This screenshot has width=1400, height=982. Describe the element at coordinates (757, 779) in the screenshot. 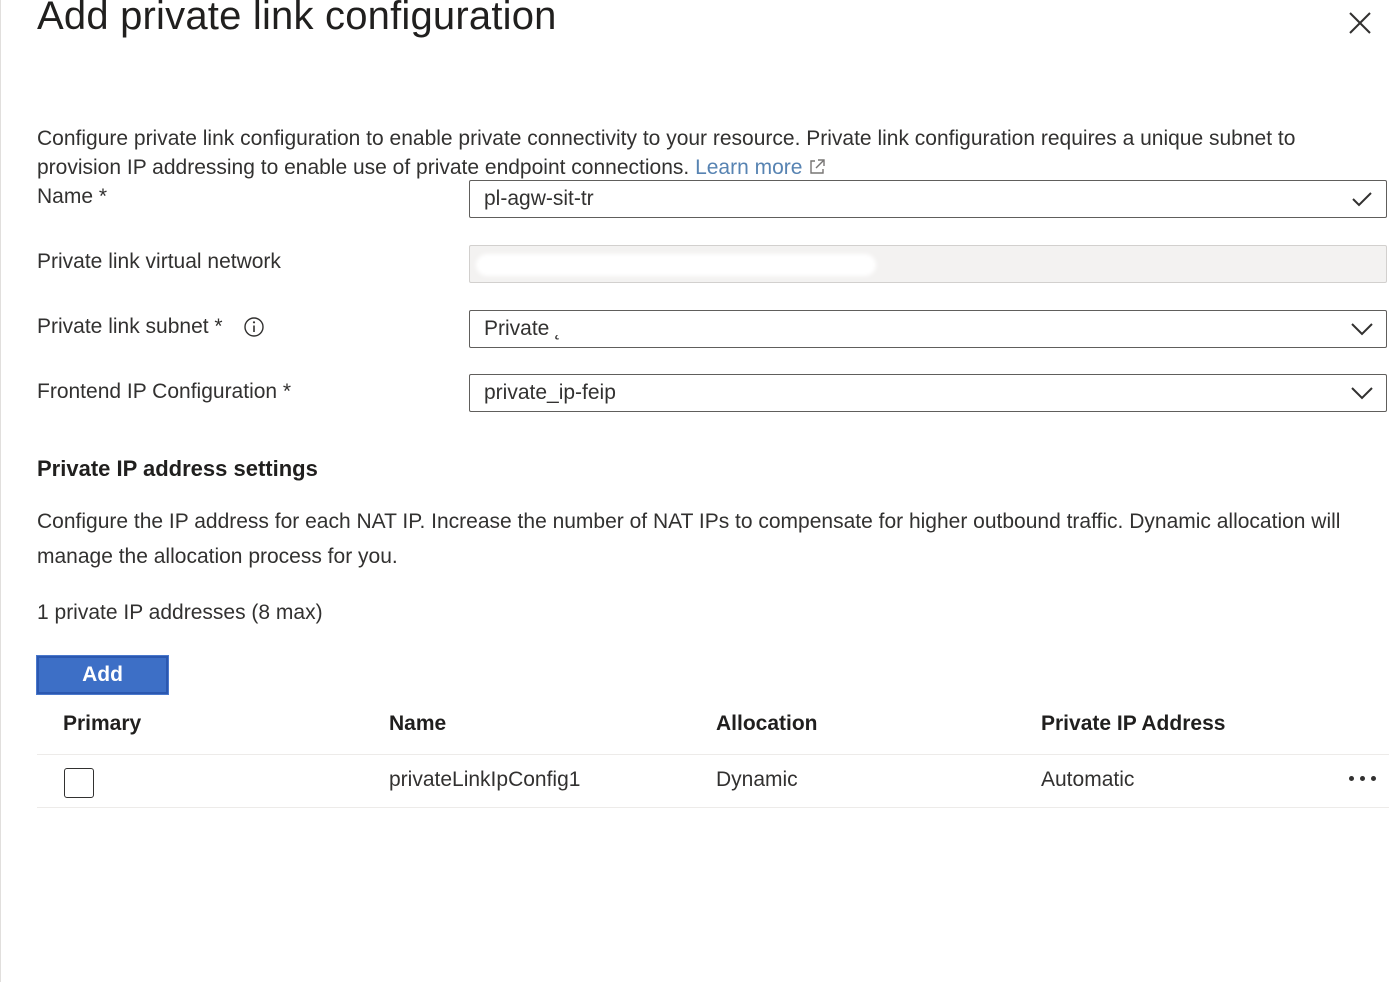

I see `row-allocation: Dynamic` at that location.